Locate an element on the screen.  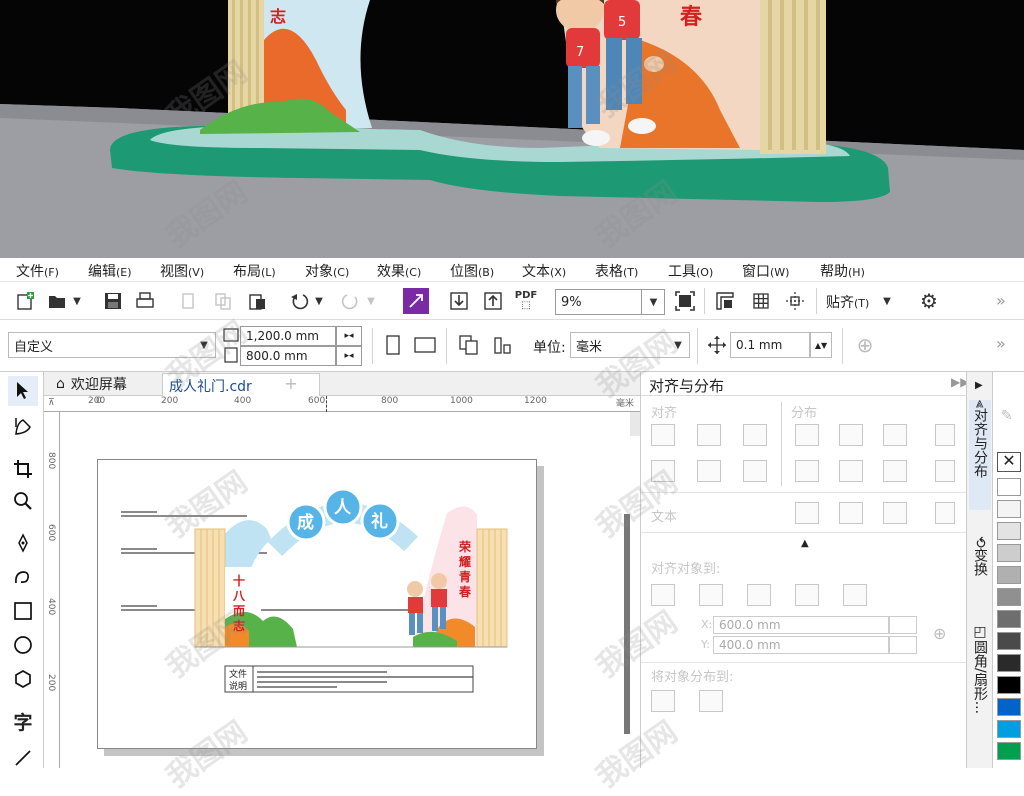
unit-dropdown: ▼ is located at coordinates (678, 345).